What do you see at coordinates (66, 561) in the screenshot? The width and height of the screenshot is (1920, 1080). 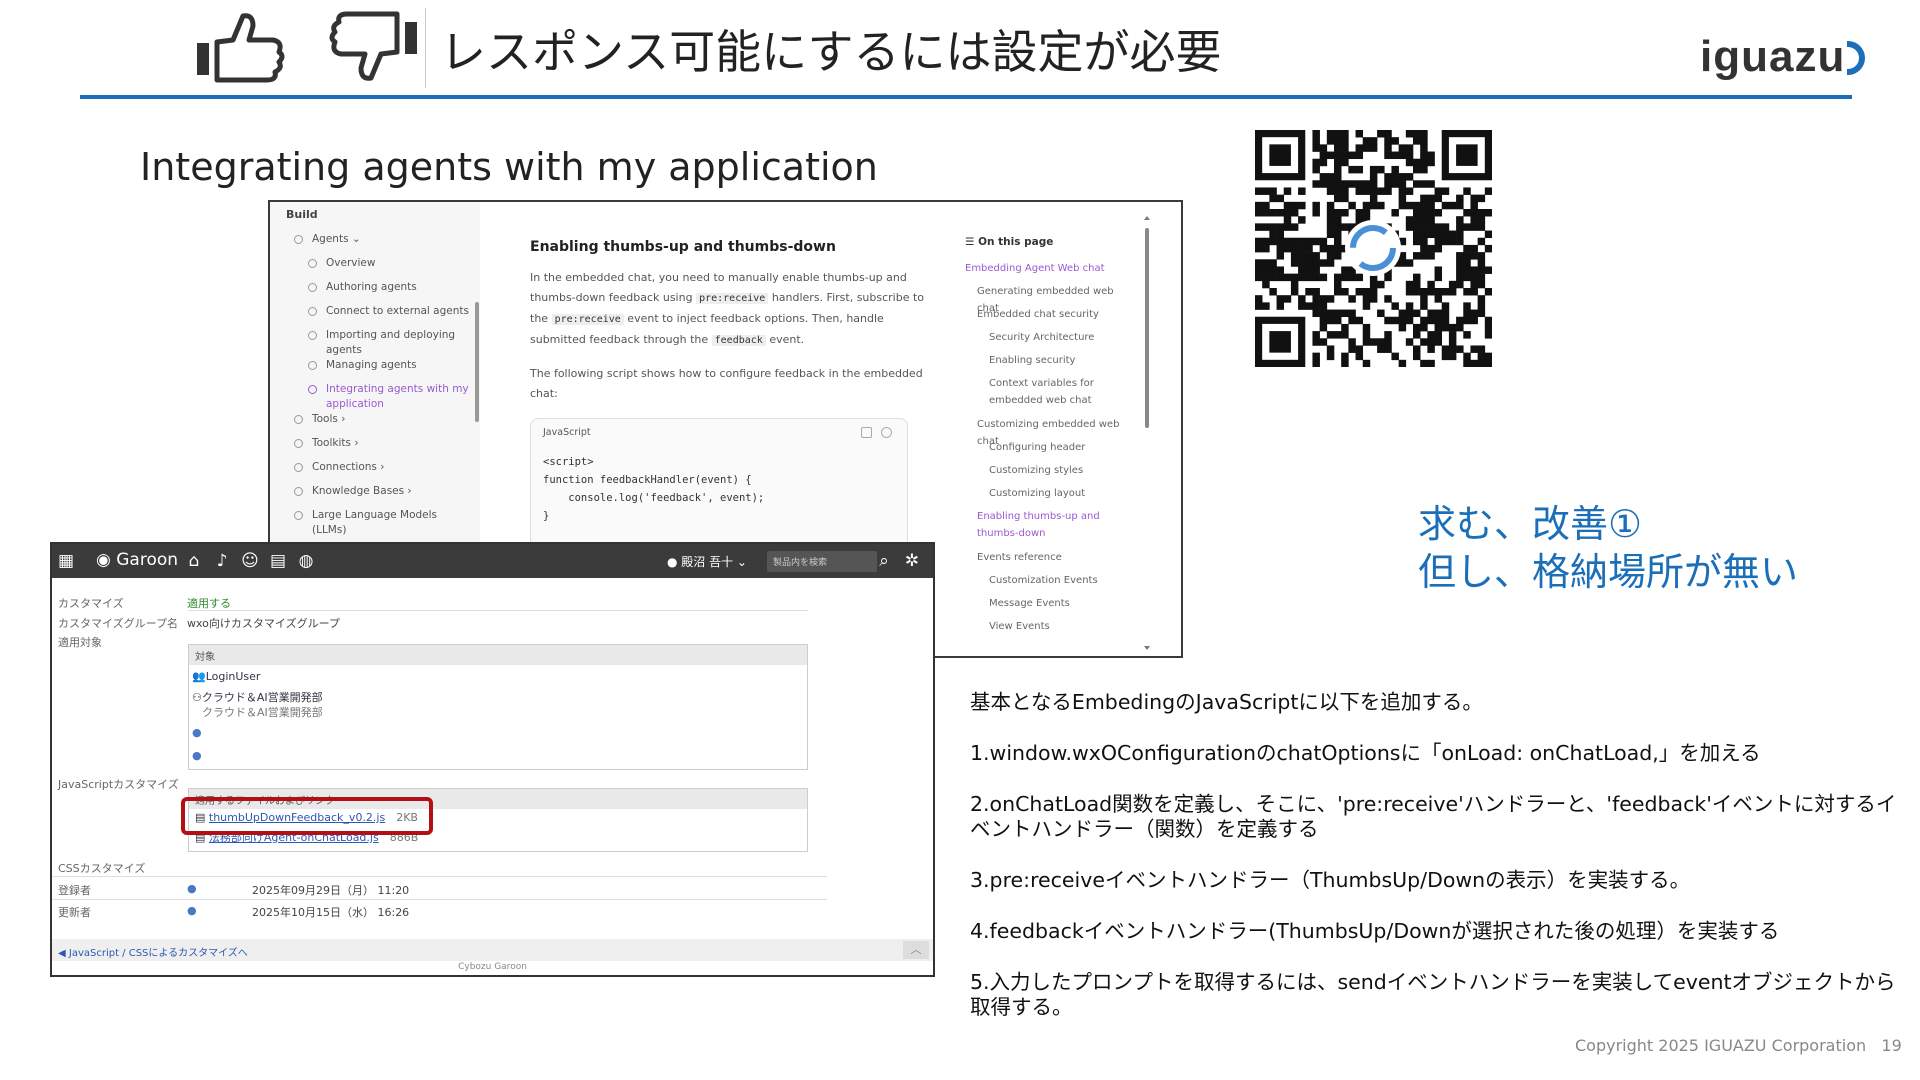 I see `apps-grid-icon: ▦` at bounding box center [66, 561].